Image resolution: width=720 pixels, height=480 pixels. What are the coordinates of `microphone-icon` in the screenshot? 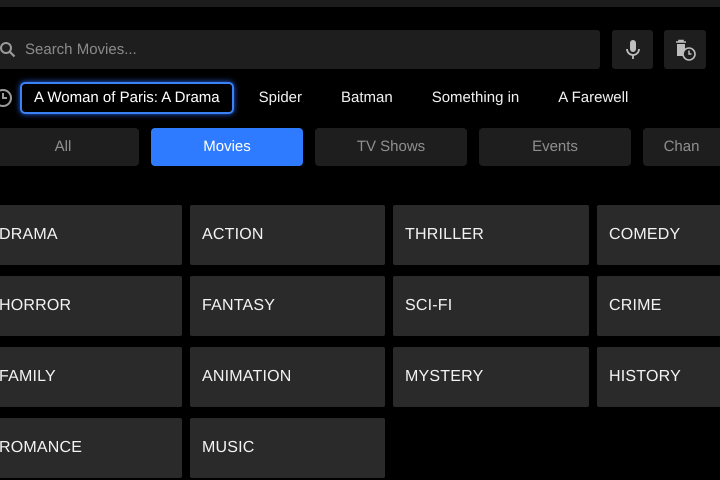 It's located at (633, 50).